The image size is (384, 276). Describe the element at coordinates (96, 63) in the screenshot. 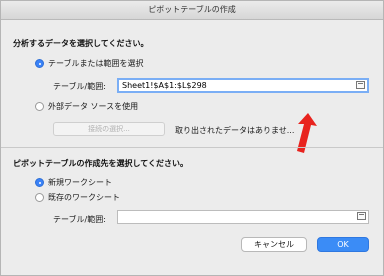

I see `radio-select-table-range-label: テーブルまたは範囲を選択` at that location.